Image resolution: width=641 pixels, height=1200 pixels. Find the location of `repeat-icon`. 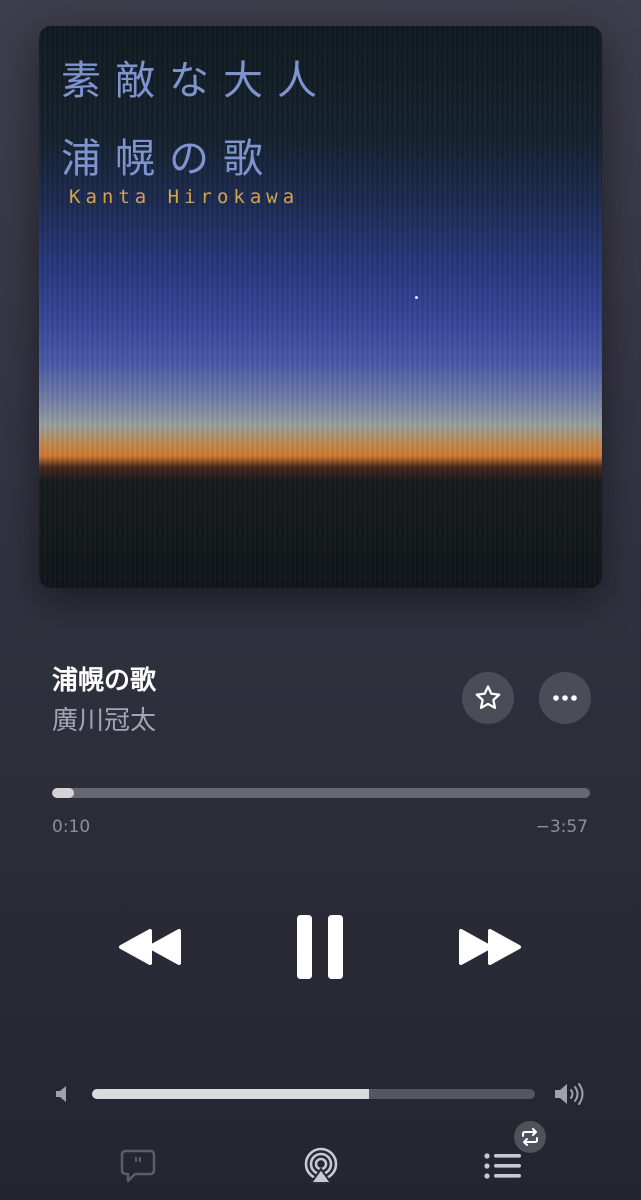

repeat-icon is located at coordinates (530, 1137).